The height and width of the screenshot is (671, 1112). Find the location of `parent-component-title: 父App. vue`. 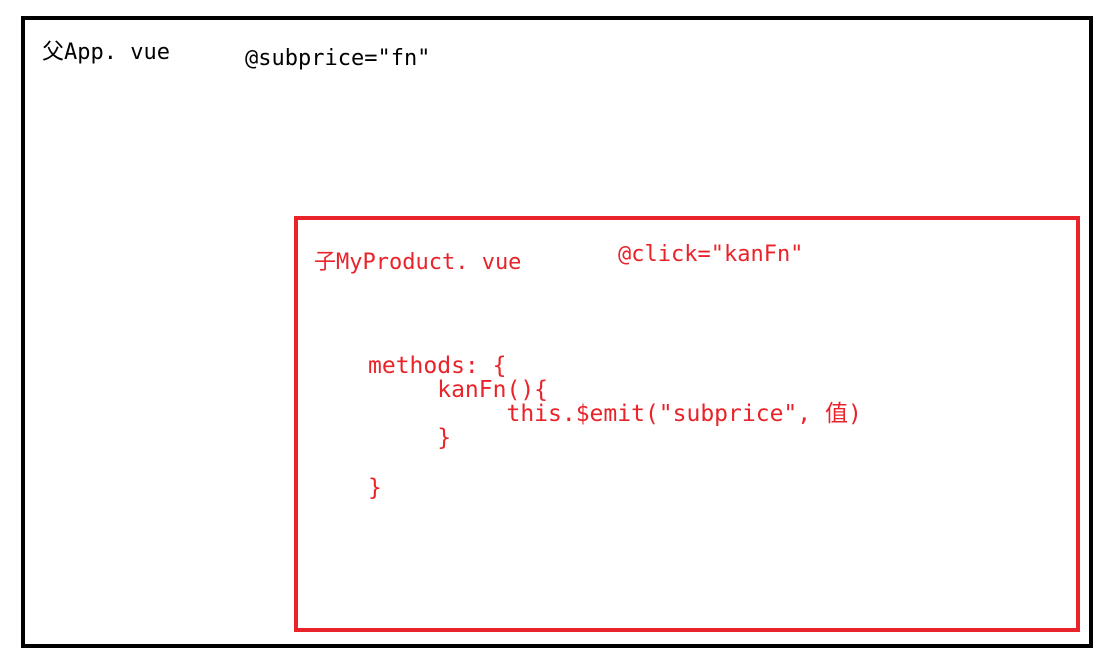

parent-component-title: 父App. vue is located at coordinates (106, 52).